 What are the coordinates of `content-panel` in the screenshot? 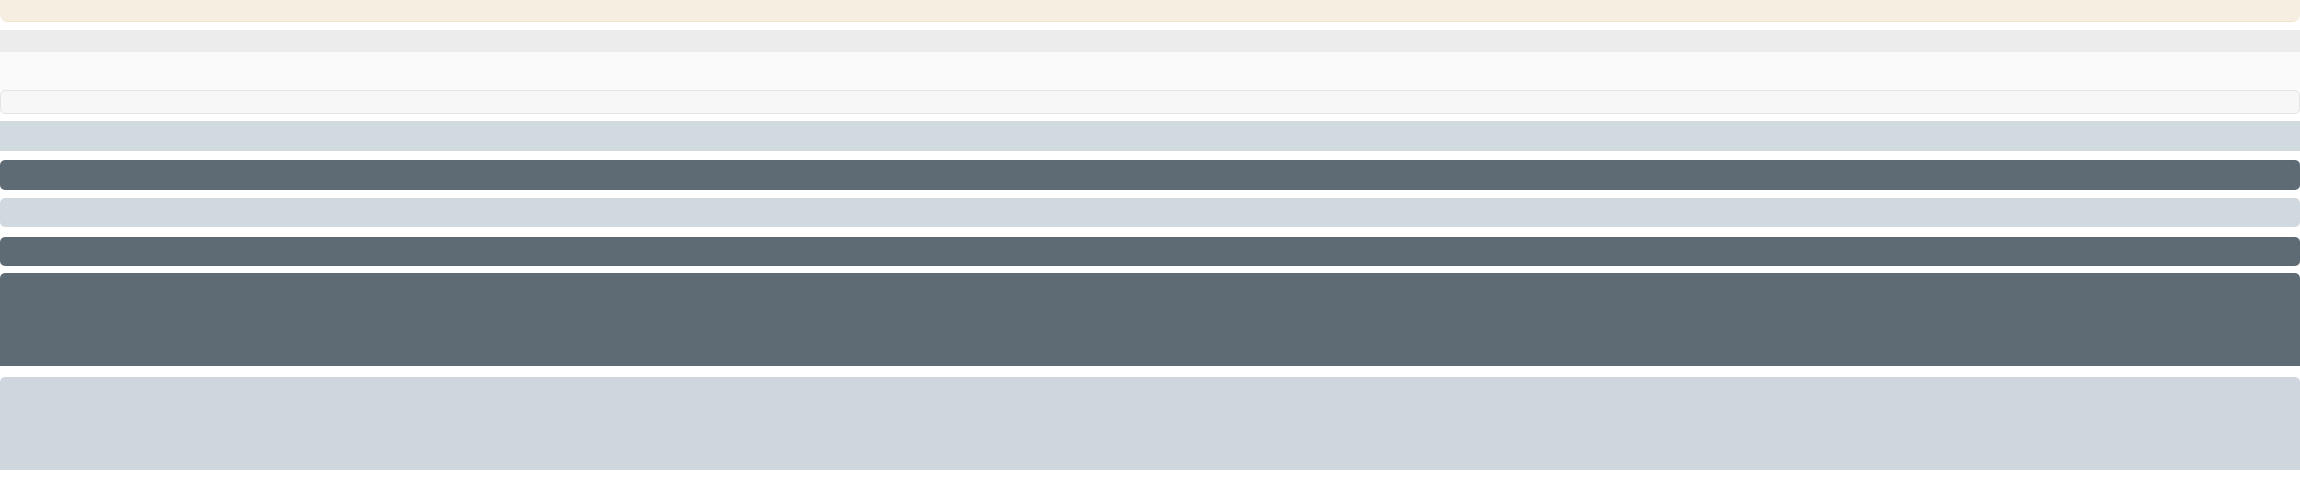 It's located at (1150, 71).